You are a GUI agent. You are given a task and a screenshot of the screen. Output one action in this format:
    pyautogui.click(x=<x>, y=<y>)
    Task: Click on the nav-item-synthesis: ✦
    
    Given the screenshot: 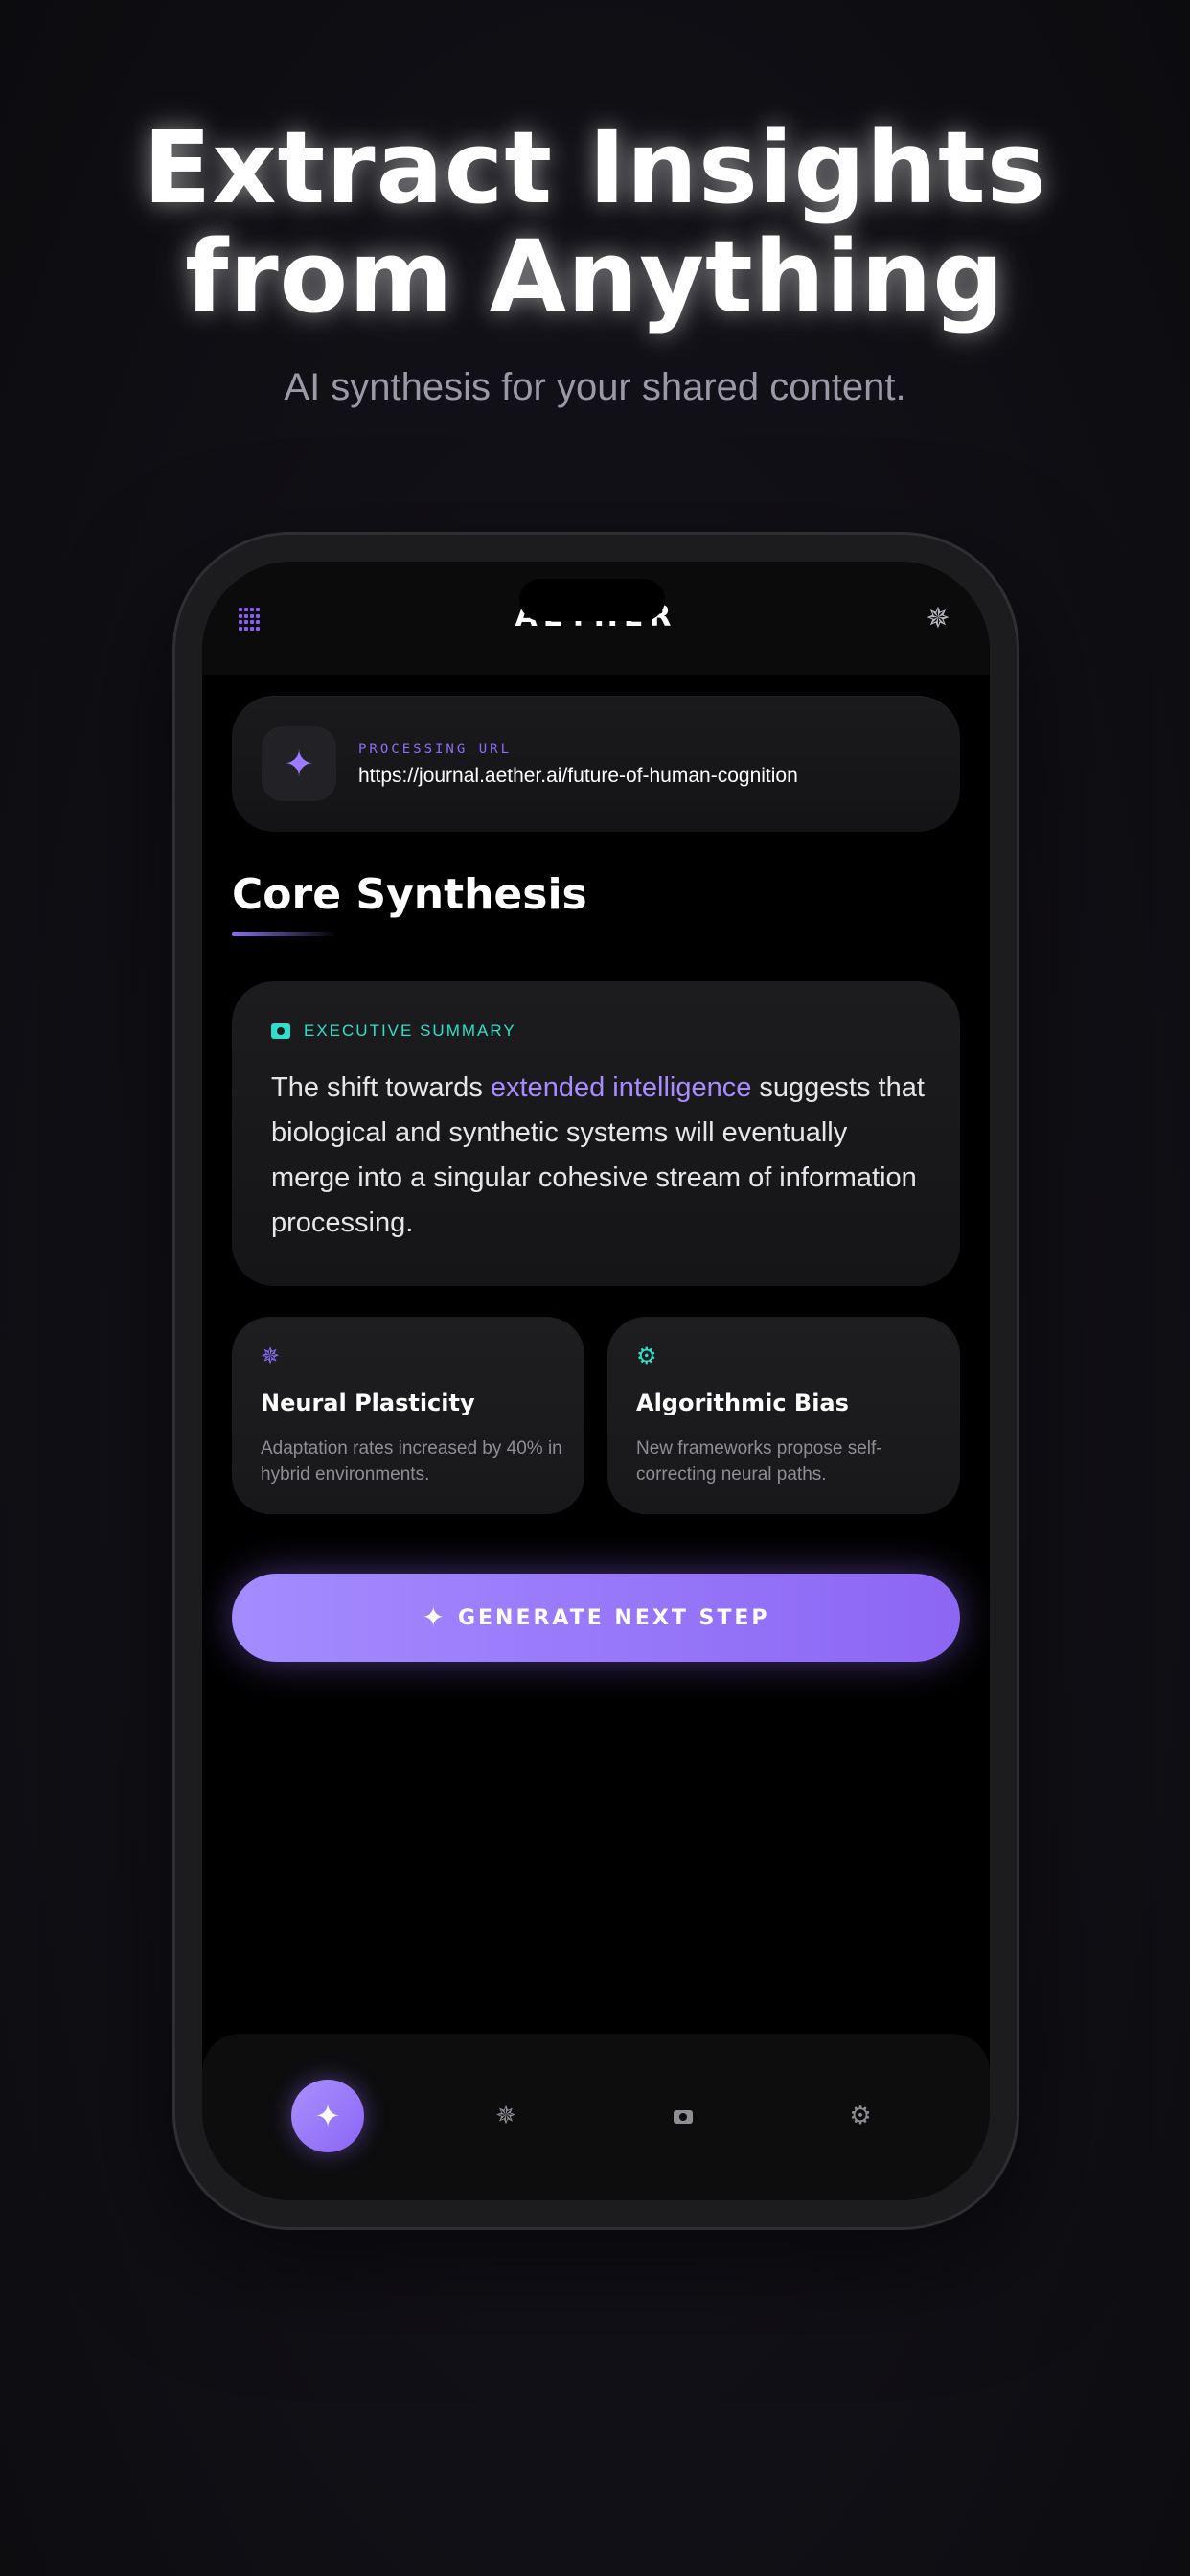 What is the action you would take?
    pyautogui.click(x=327, y=2116)
    